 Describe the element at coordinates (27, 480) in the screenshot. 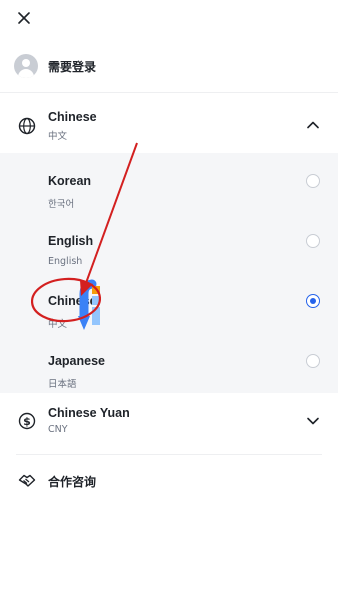

I see `handshake-icon` at that location.